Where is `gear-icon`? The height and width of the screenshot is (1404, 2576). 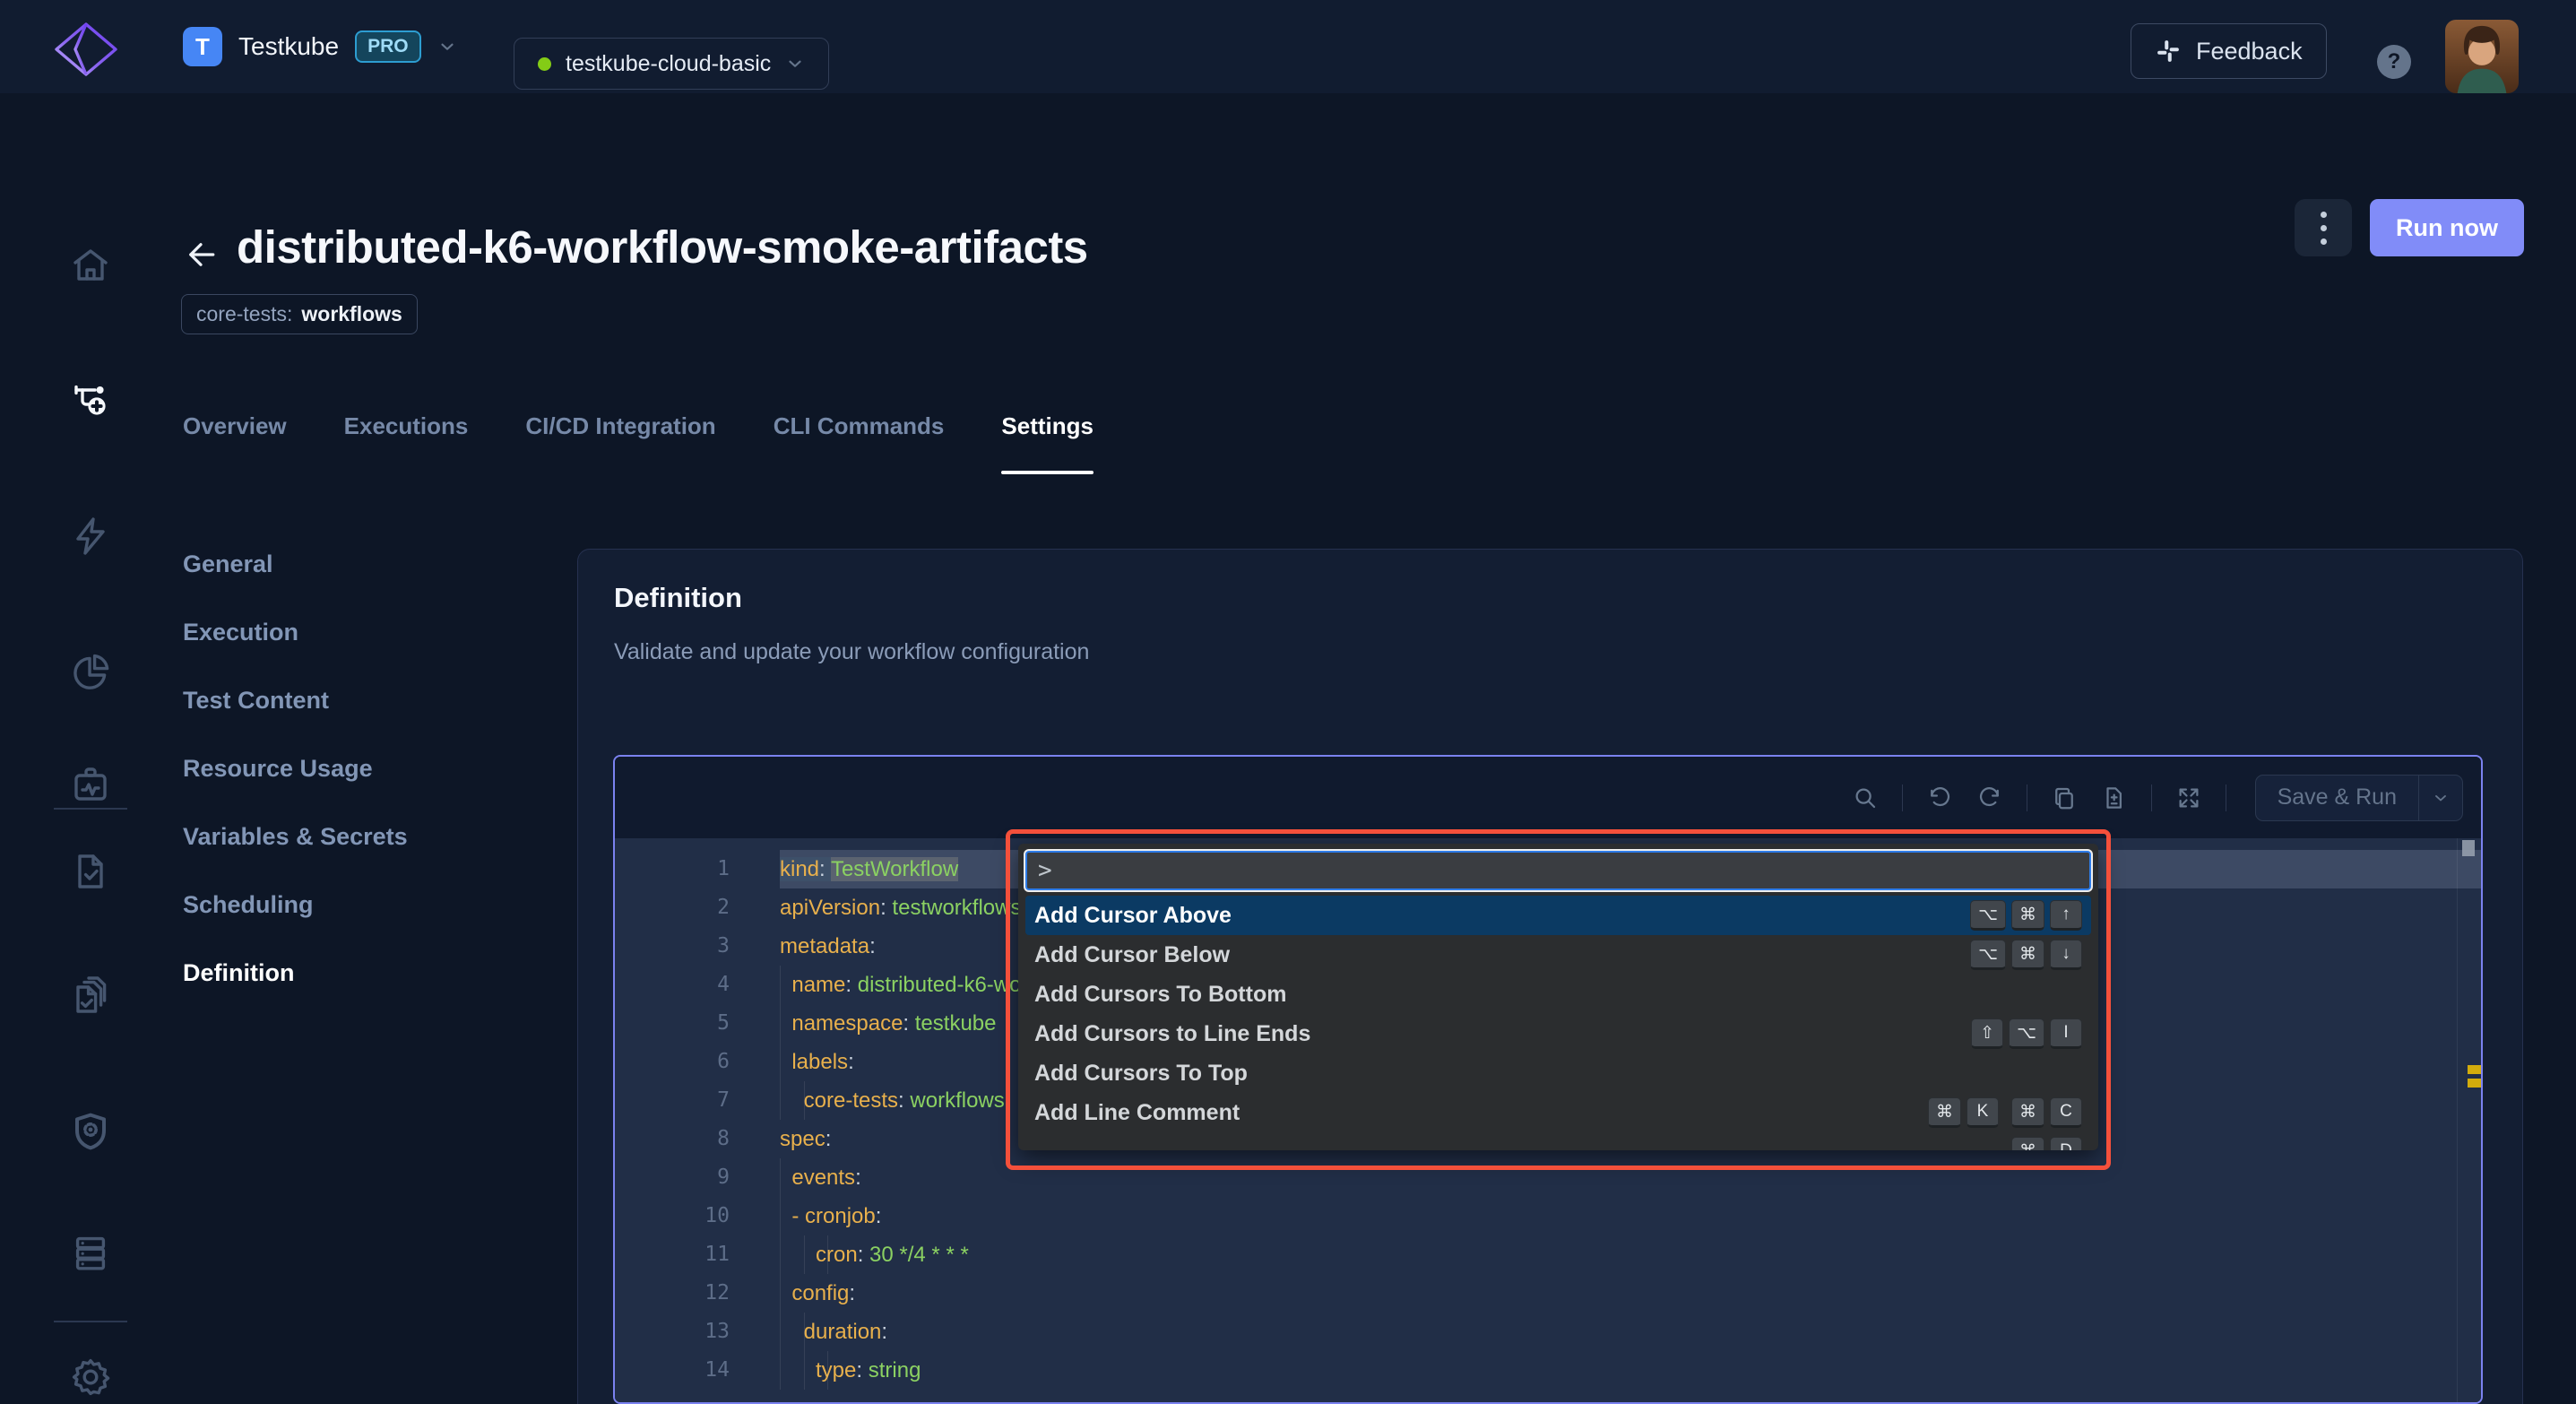
gear-icon is located at coordinates (91, 1377).